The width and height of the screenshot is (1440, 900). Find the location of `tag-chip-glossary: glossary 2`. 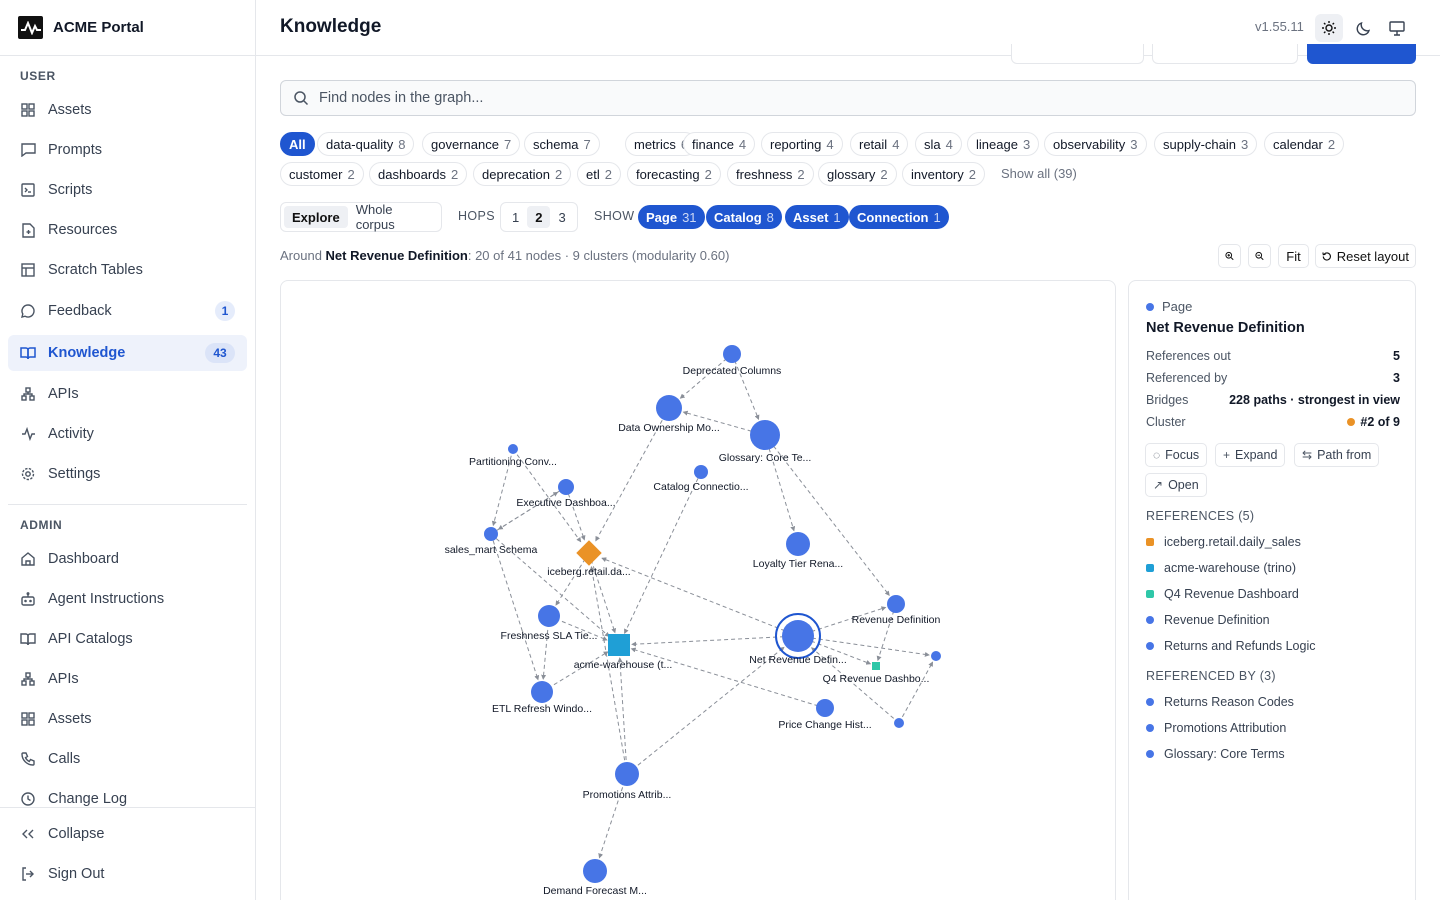

tag-chip-glossary: glossary 2 is located at coordinates (857, 174).